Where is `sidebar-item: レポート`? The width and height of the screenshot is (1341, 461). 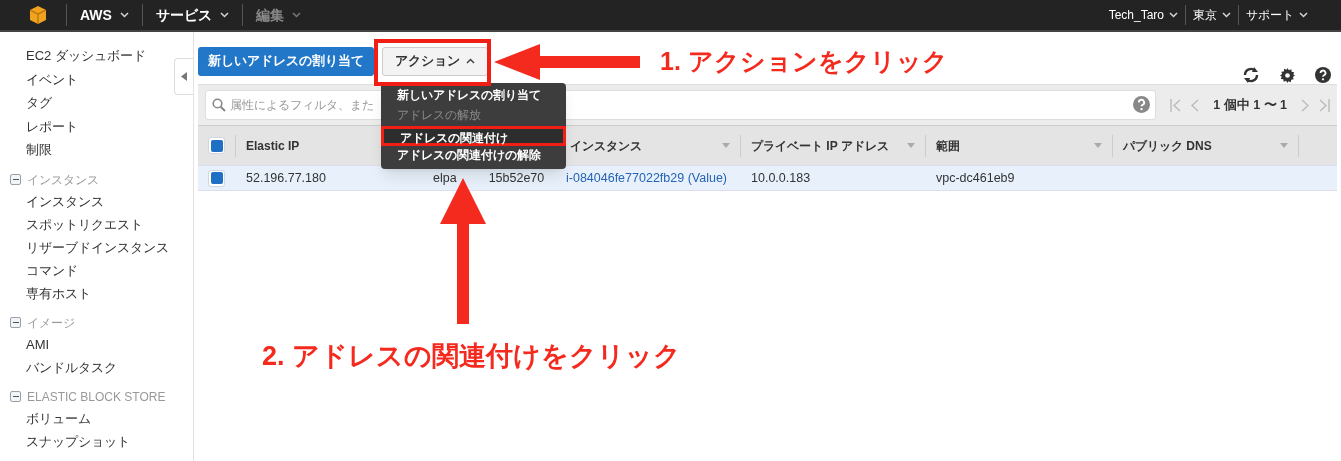
sidebar-item: レポート is located at coordinates (52, 126).